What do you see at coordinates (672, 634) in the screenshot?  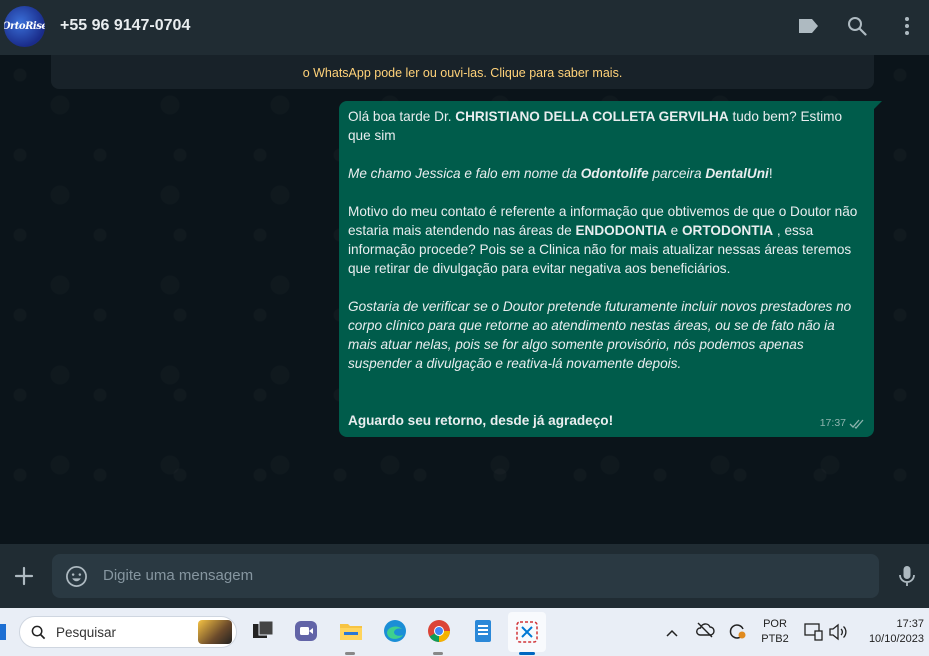 I see `chevron-up-icon` at bounding box center [672, 634].